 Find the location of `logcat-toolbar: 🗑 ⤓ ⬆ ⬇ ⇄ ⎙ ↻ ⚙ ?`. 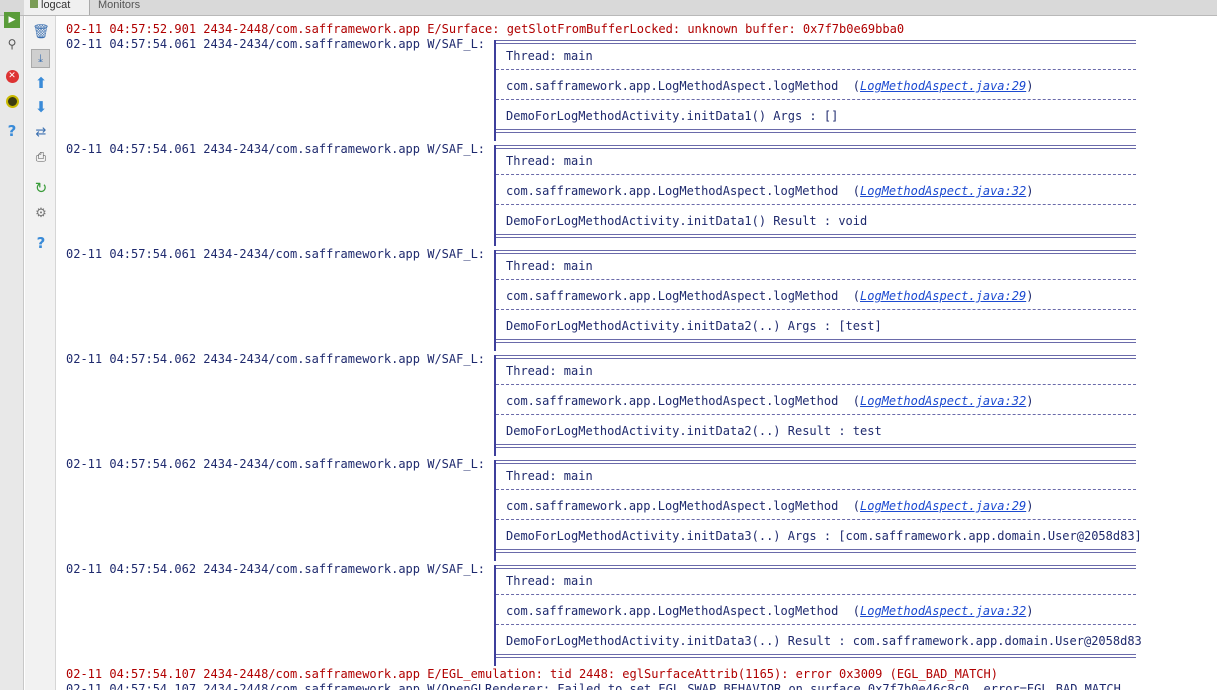

logcat-toolbar: 🗑 ⤓ ⬆ ⬇ ⇄ ⎙ ↻ ⚙ ? is located at coordinates (40, 353).